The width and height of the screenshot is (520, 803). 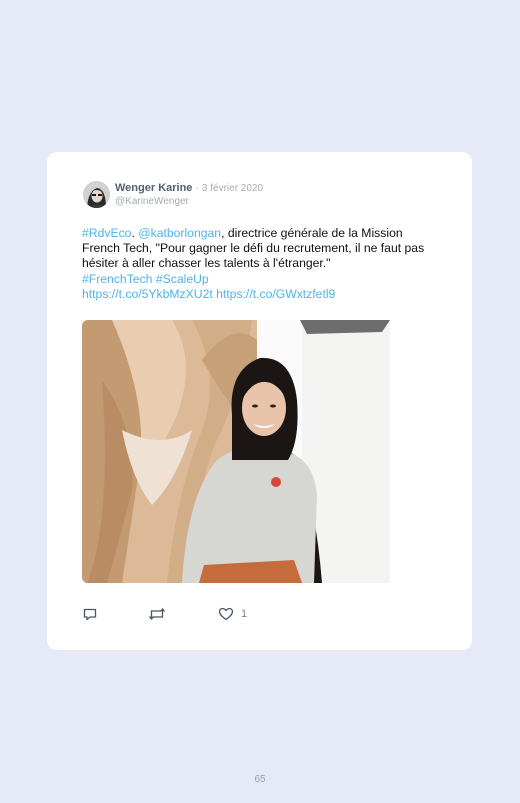 I want to click on retweet-icon, so click(x=157, y=614).